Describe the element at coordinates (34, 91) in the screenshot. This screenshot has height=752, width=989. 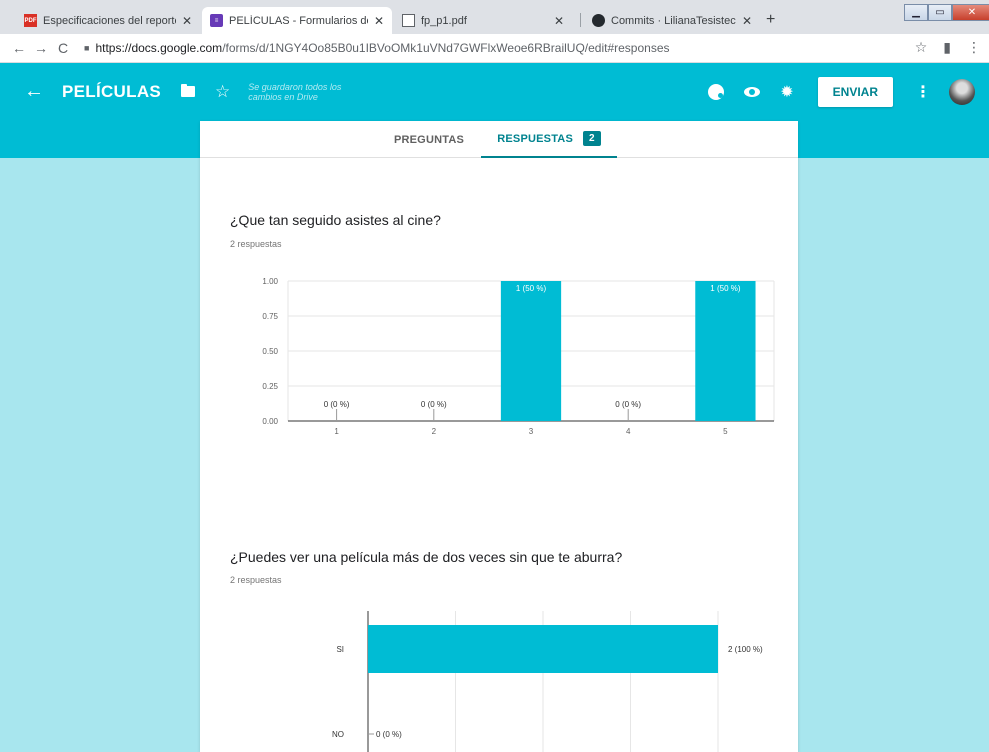
I see `back-icon: ←` at that location.